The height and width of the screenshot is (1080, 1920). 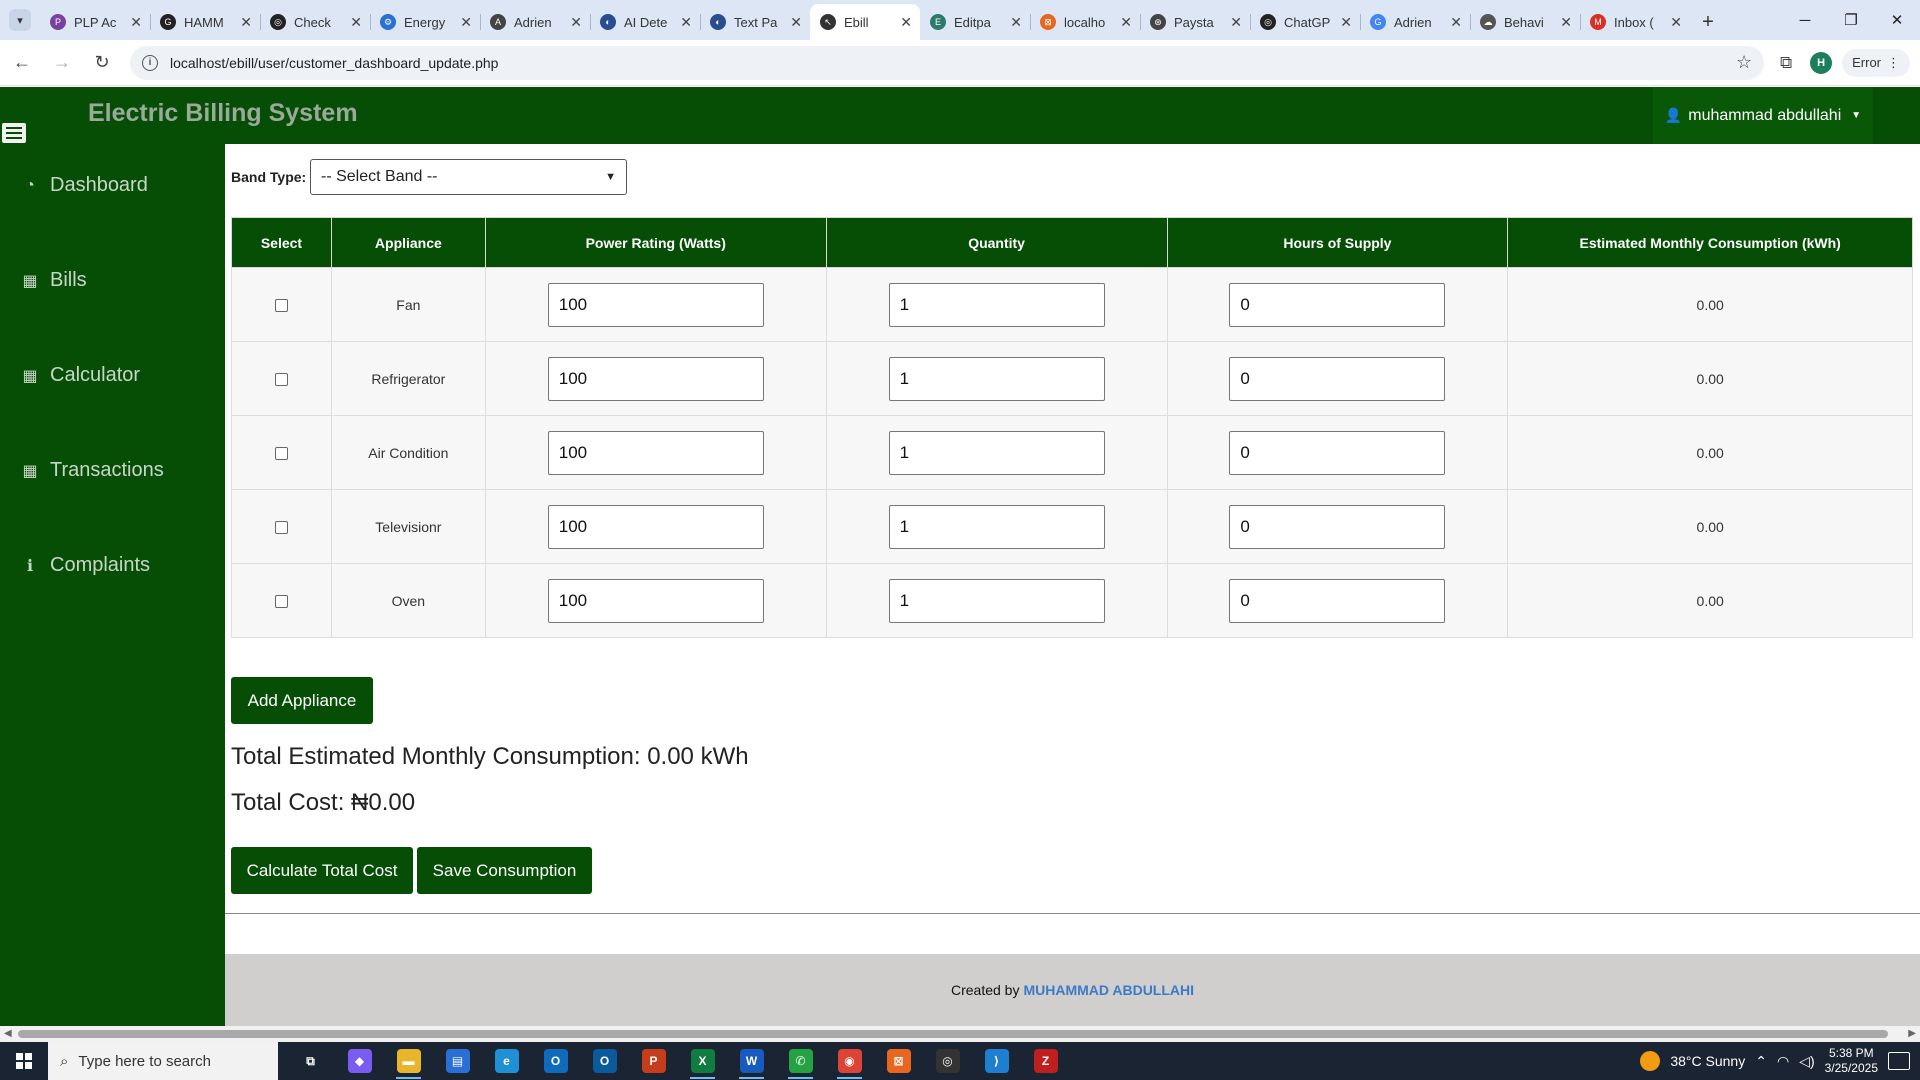 I want to click on taskbar-app: e, so click(x=506, y=1061).